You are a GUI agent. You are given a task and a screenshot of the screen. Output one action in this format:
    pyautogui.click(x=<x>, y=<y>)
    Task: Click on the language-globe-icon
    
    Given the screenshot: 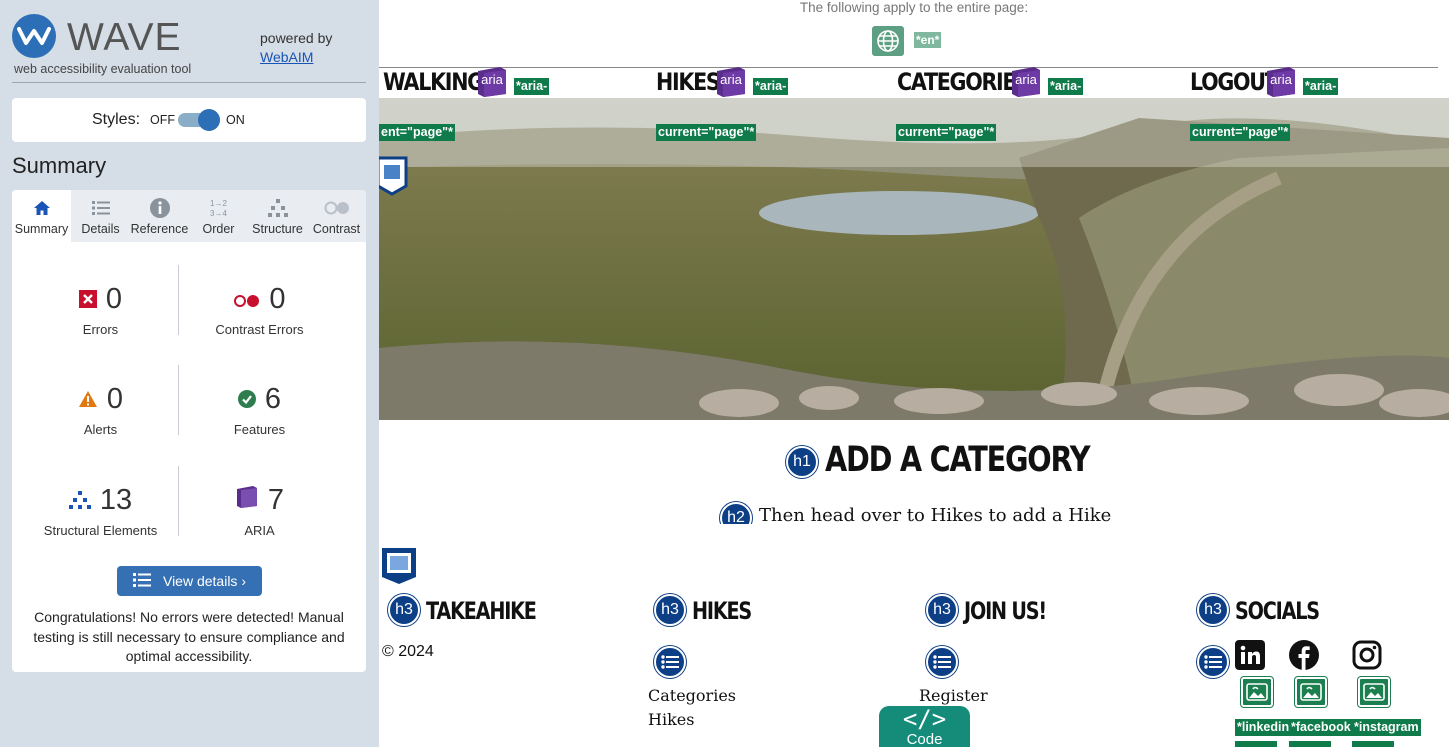 What is the action you would take?
    pyautogui.click(x=888, y=41)
    